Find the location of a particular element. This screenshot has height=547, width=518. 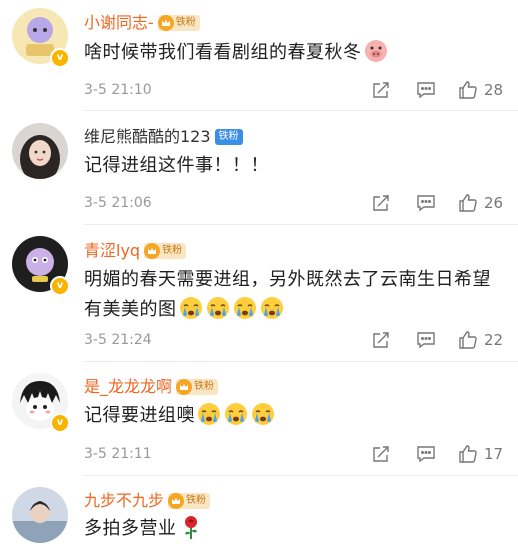

username: 九步不九步 is located at coordinates (124, 501).